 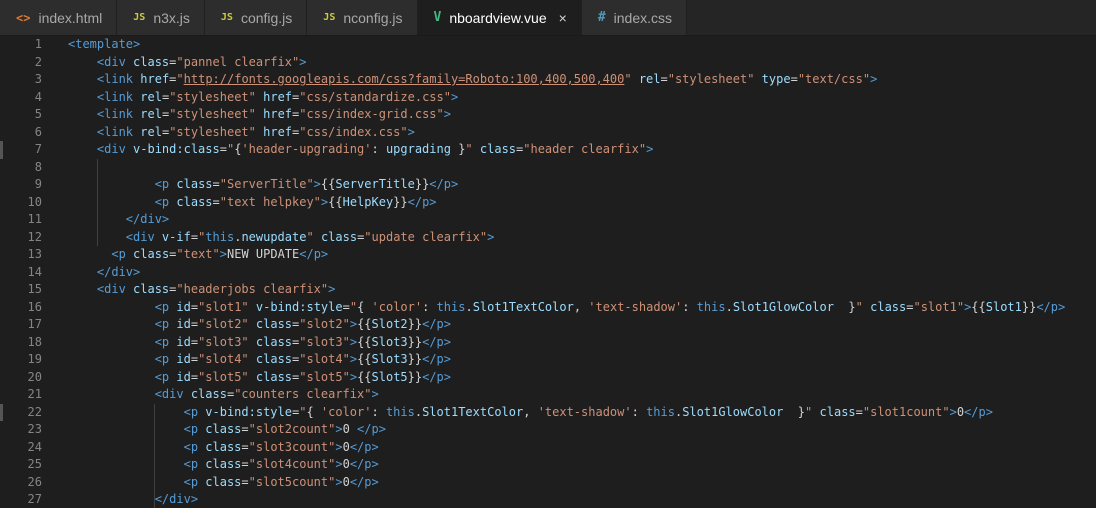 I want to click on code-token: "slot1", so click(x=939, y=306).